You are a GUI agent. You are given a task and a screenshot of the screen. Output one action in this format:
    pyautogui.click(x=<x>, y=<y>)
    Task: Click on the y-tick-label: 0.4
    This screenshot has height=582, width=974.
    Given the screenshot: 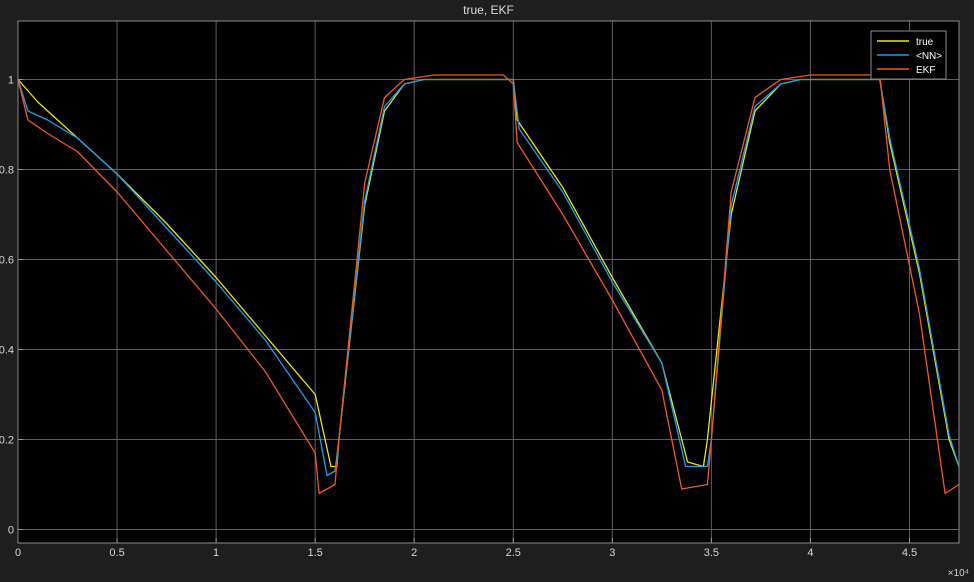 What is the action you would take?
    pyautogui.click(x=7, y=351)
    